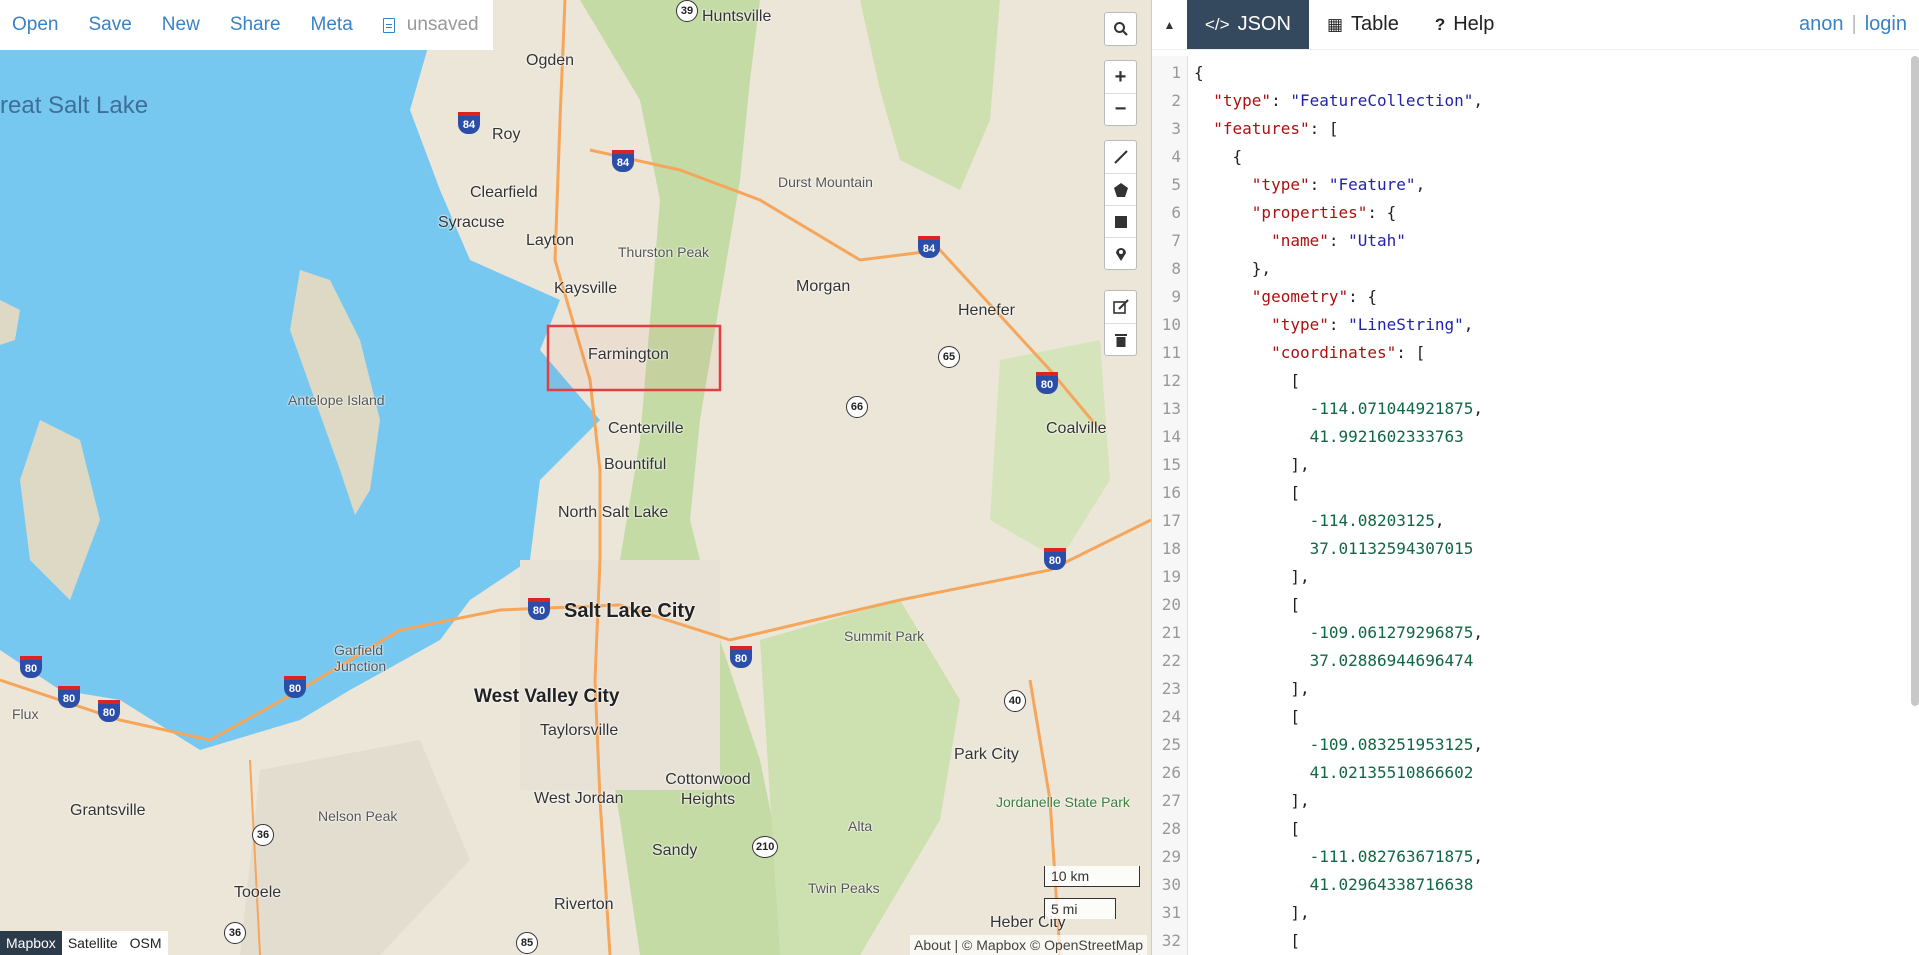  I want to click on draw-rectangle-button, so click(1120, 221).